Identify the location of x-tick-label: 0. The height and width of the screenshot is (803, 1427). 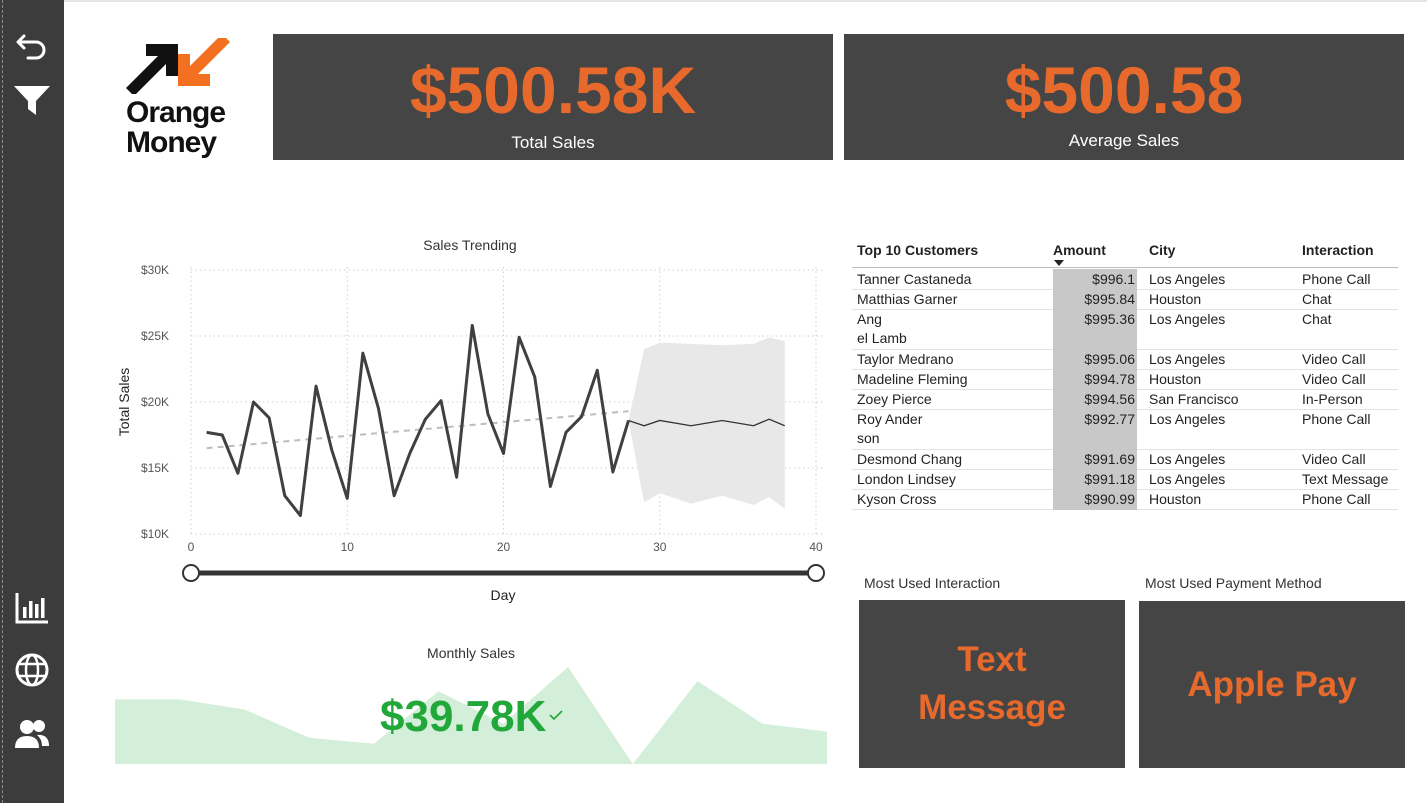
(191, 547).